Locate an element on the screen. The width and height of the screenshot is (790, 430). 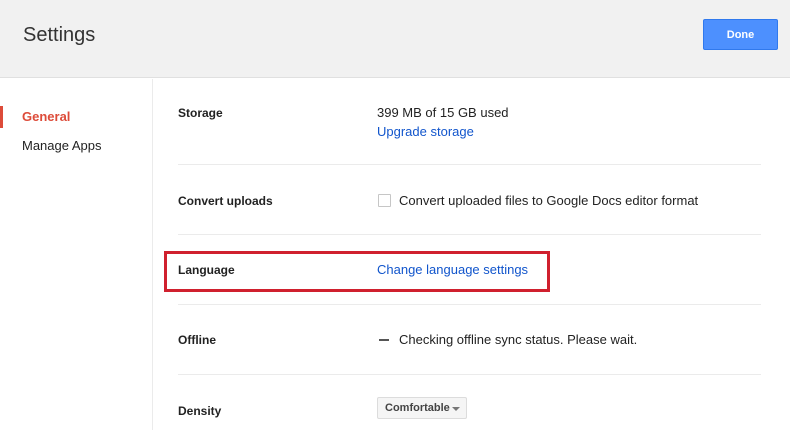
density-dropdown: Comfortable is located at coordinates (422, 408).